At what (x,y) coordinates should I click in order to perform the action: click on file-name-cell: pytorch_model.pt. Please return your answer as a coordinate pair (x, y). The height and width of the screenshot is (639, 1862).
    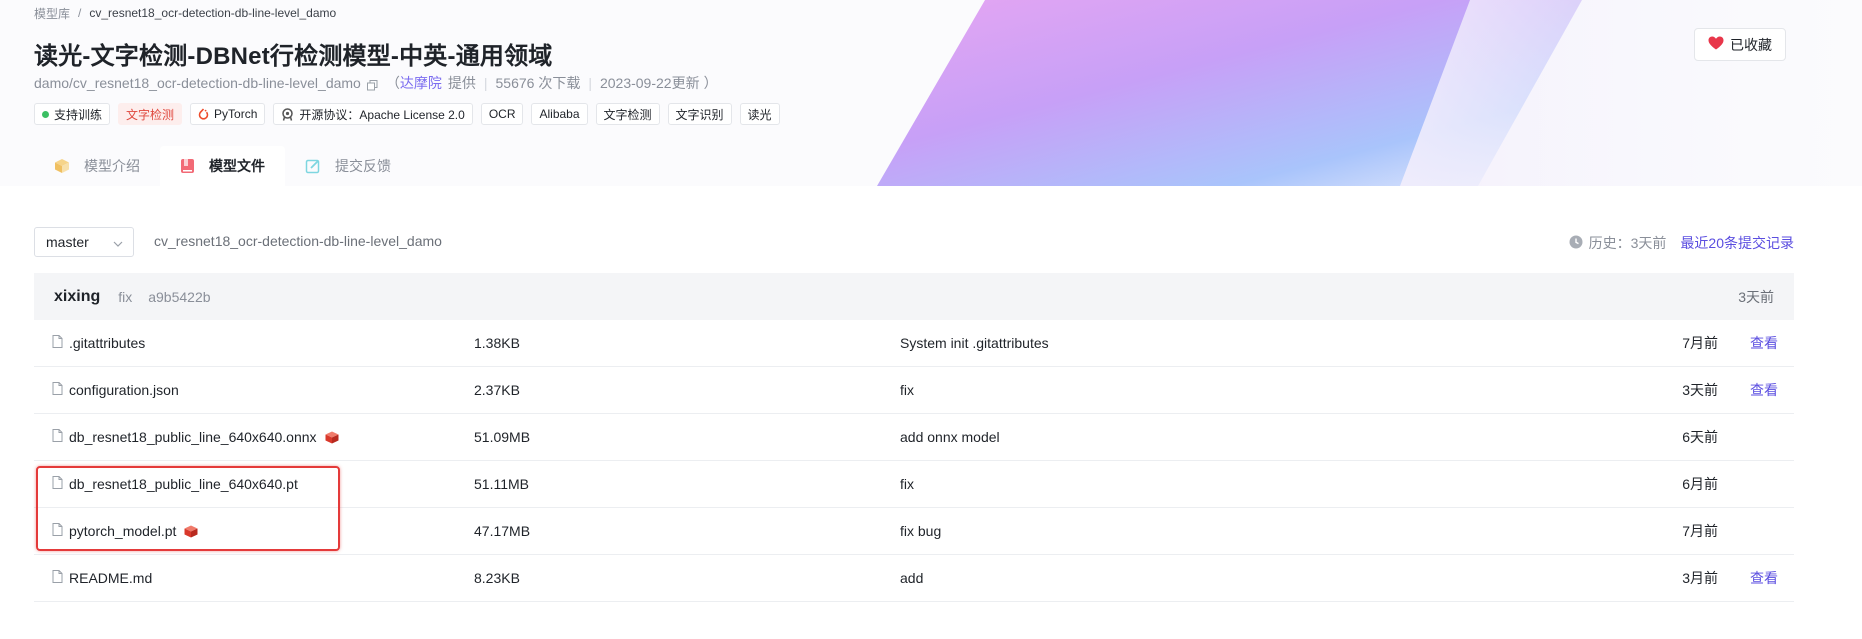
    Looking at the image, I should click on (125, 531).